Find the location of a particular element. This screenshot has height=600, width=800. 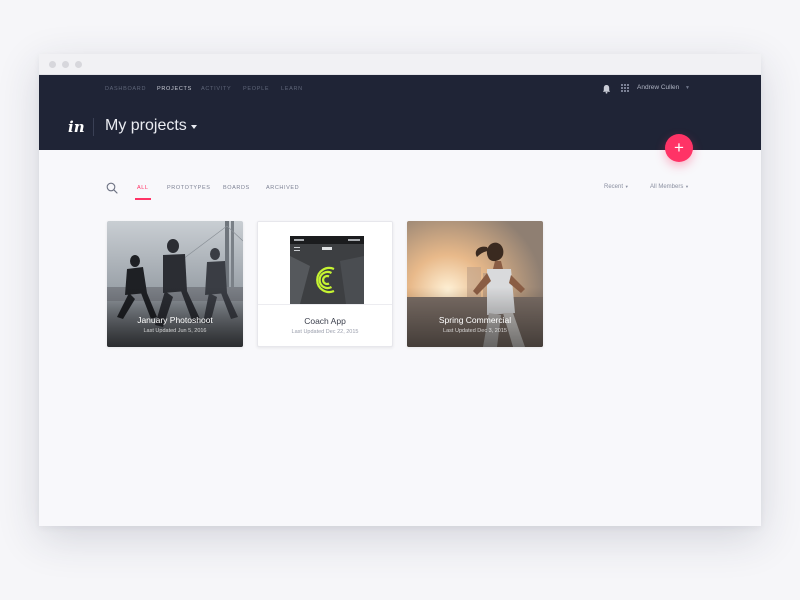

sort-dropdown: Recent ▼ is located at coordinates (616, 187).